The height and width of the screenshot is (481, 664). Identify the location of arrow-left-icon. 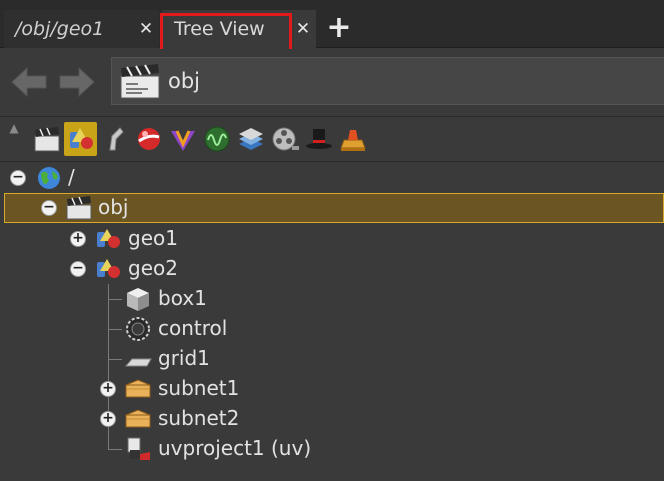
(29, 82).